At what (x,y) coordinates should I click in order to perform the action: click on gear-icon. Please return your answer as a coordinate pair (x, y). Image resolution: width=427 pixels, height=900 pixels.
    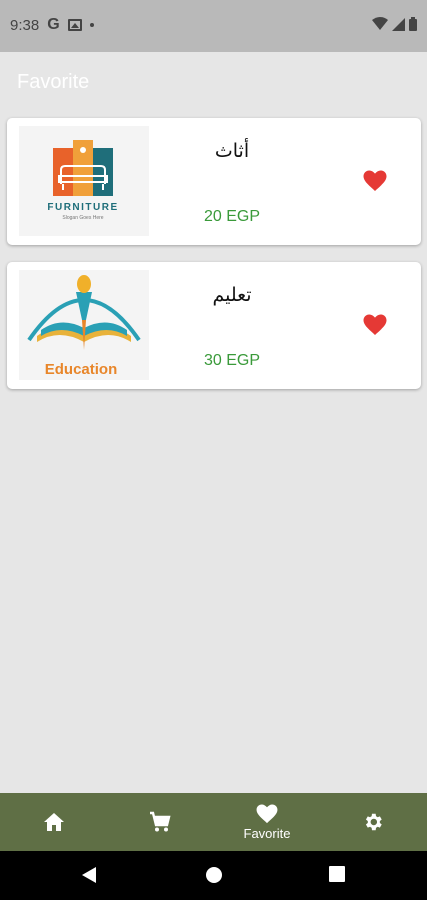
    Looking at the image, I should click on (373, 822).